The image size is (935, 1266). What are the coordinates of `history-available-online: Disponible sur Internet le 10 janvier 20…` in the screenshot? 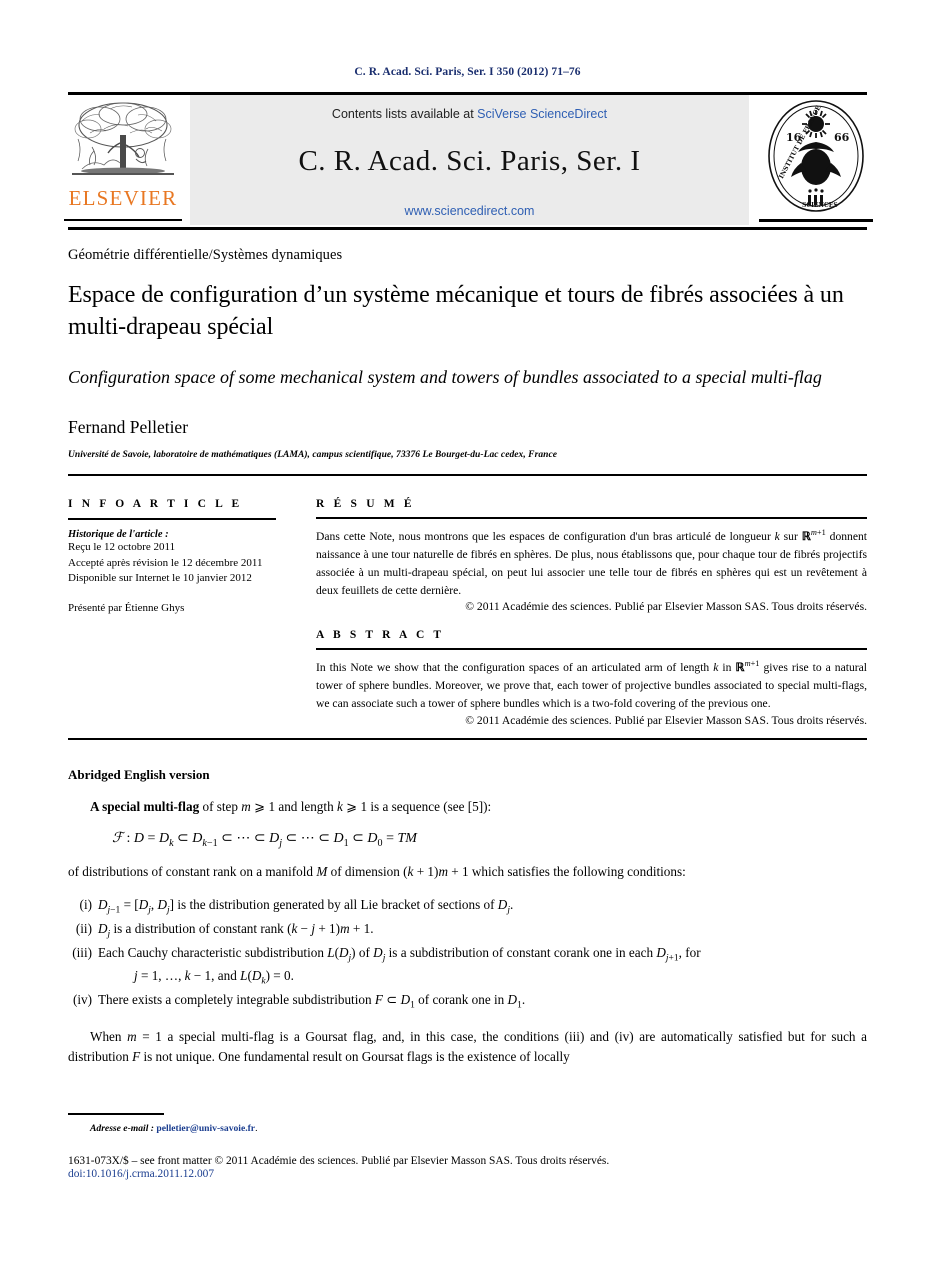 It's located at (160, 578).